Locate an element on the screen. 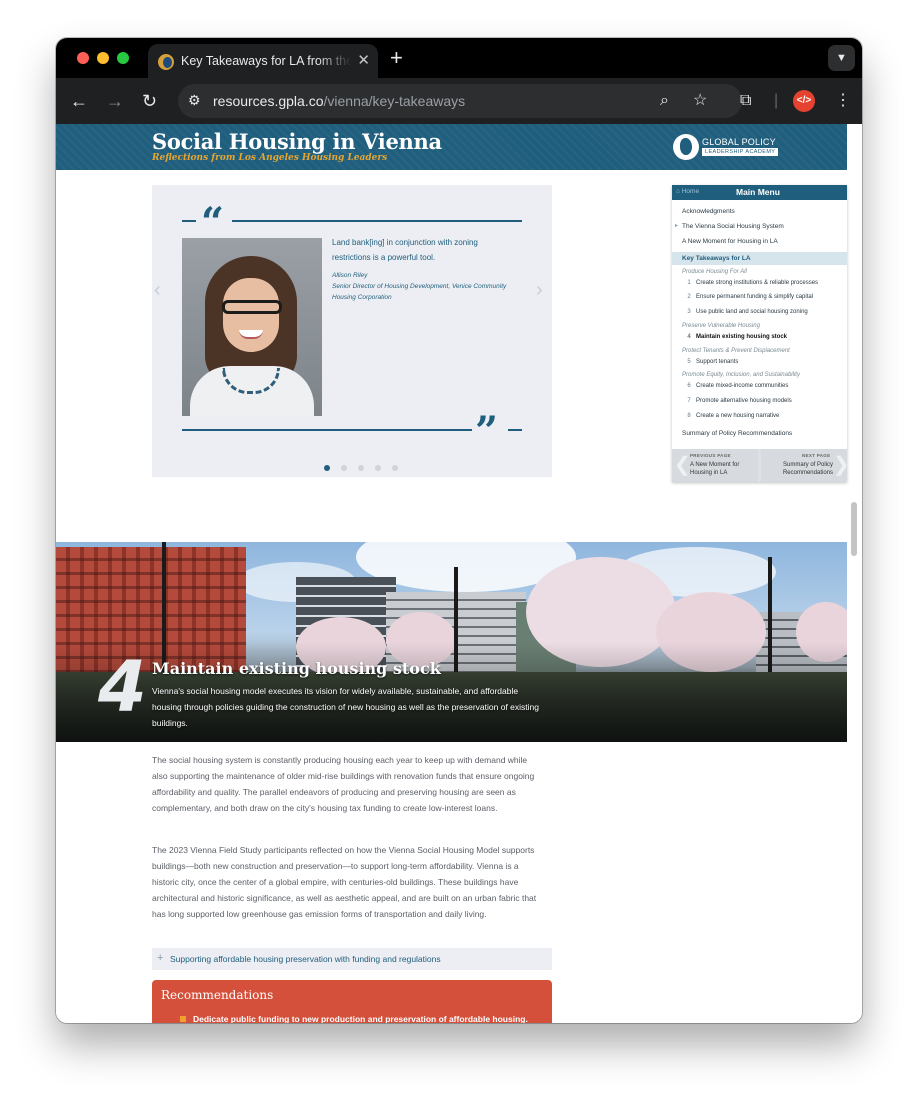 This screenshot has width=918, height=1097. subitem-number: 2 is located at coordinates (689, 297).